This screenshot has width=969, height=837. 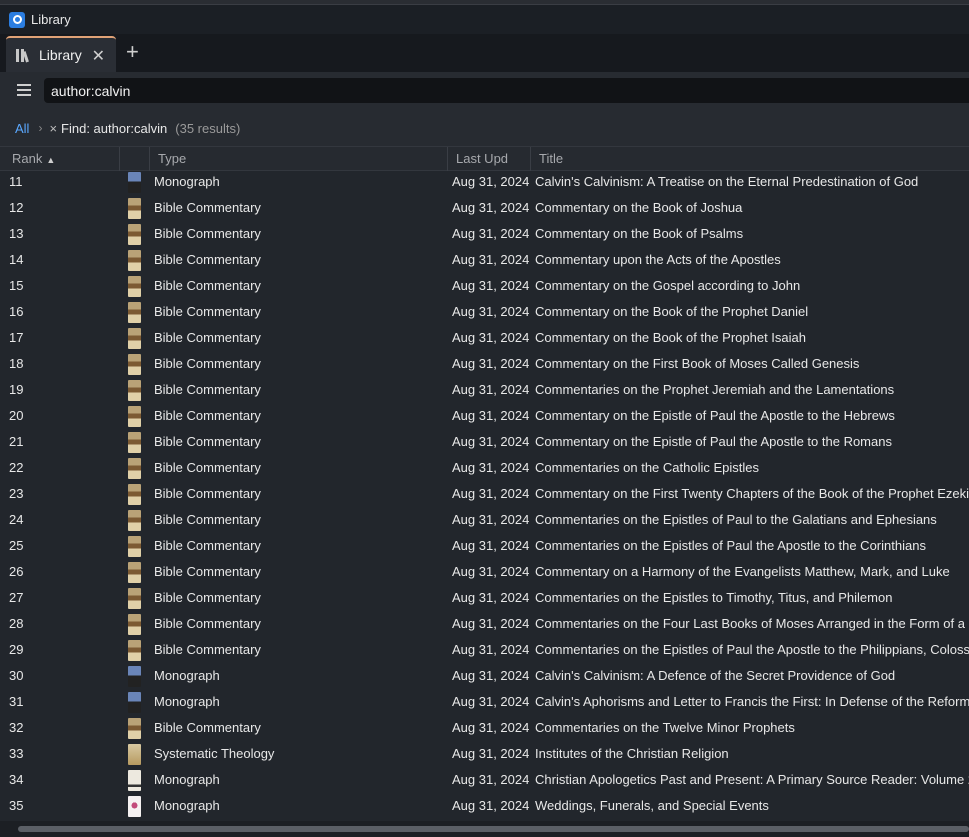 What do you see at coordinates (16, 675) in the screenshot?
I see `row-rank: 30` at bounding box center [16, 675].